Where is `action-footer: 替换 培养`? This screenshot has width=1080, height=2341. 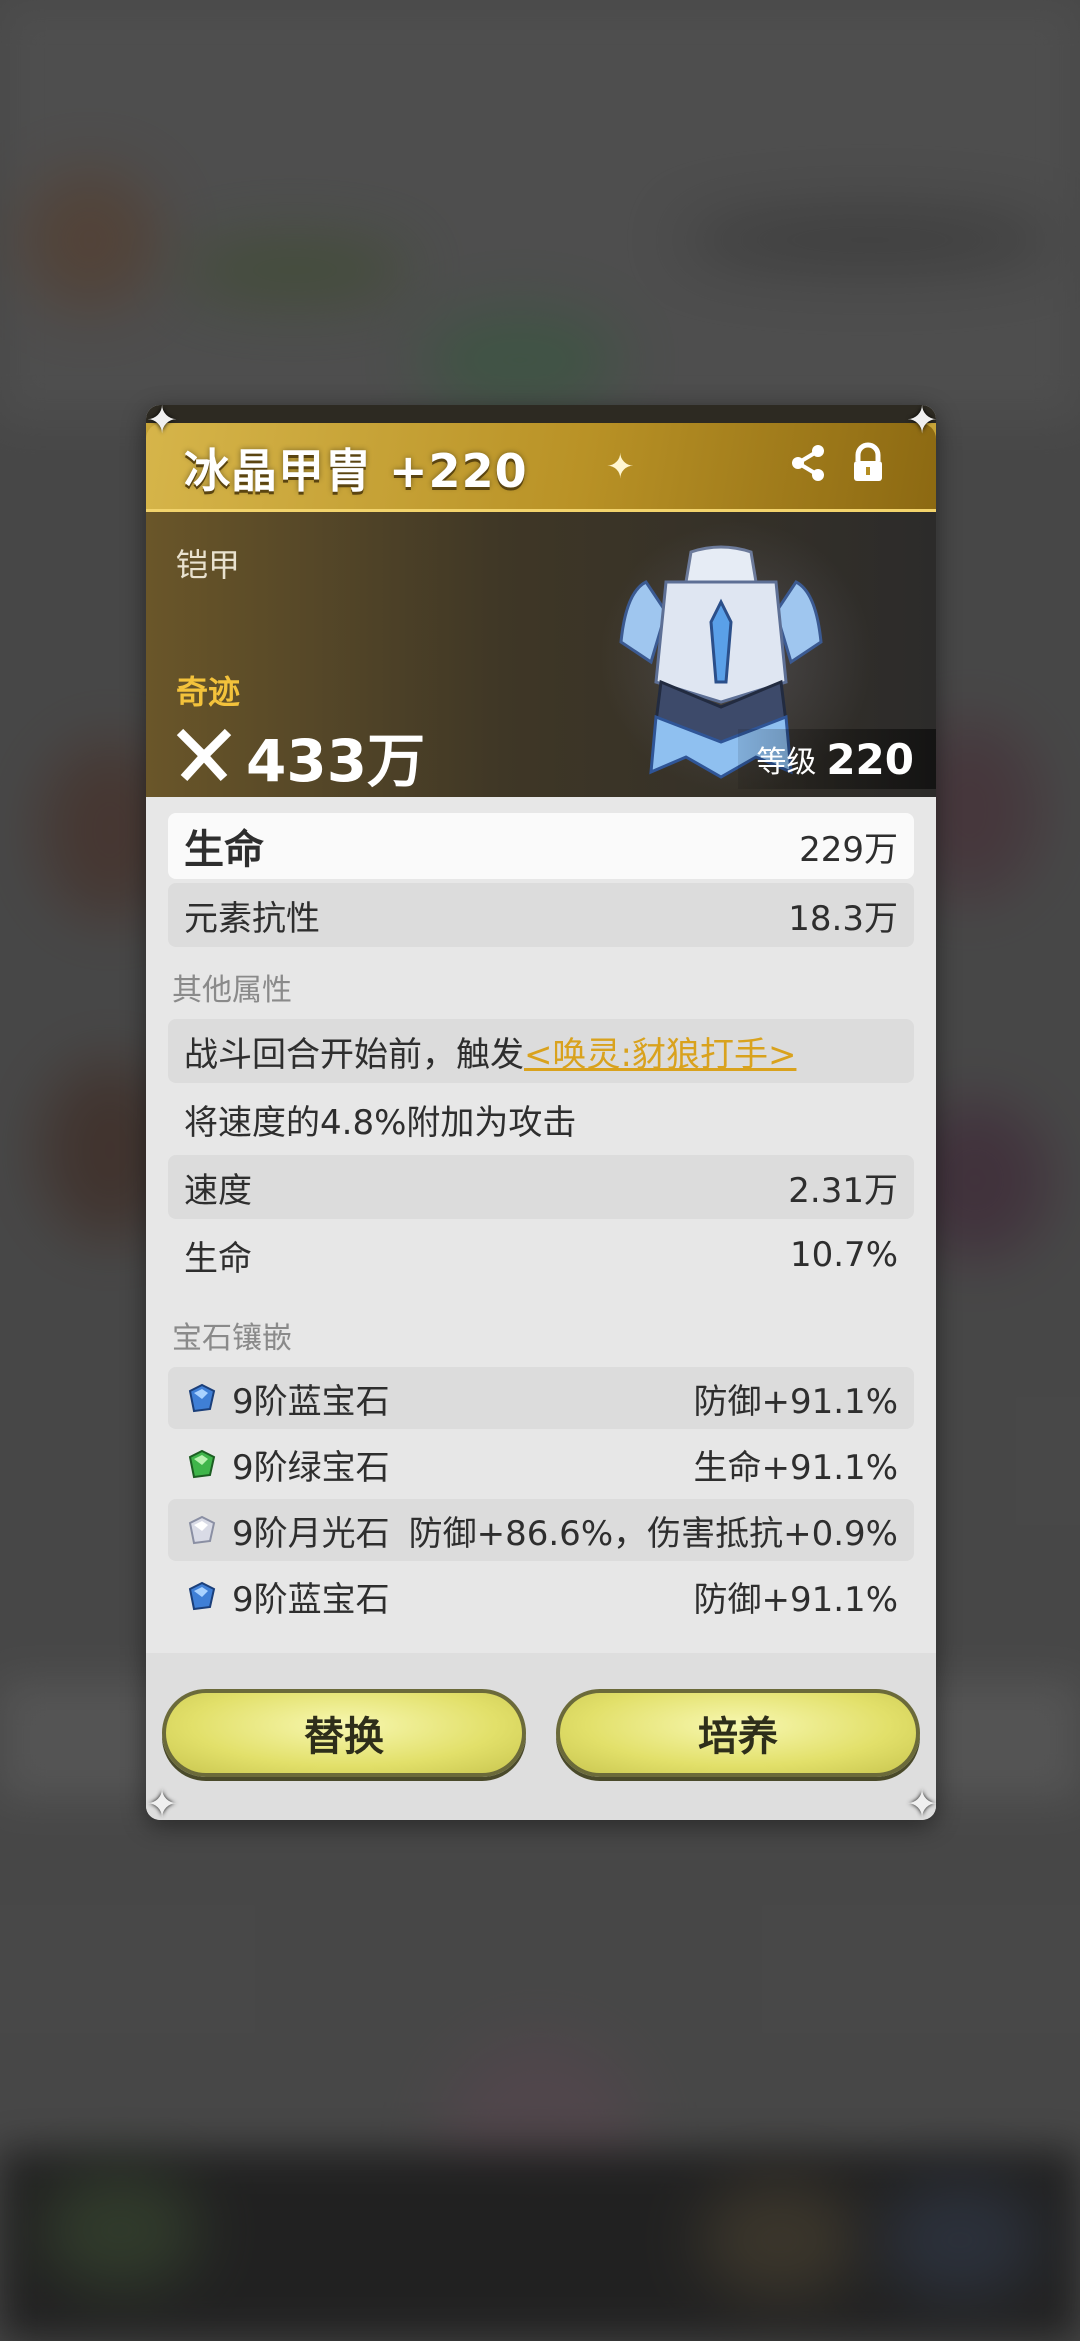 action-footer: 替换 培养 is located at coordinates (541, 1736).